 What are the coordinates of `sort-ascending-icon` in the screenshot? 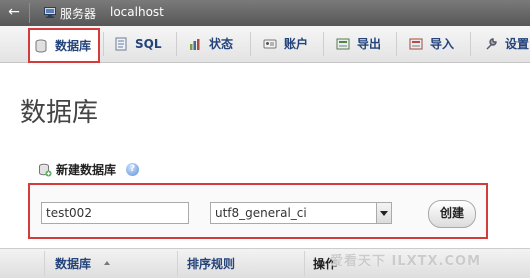 It's located at (107, 263).